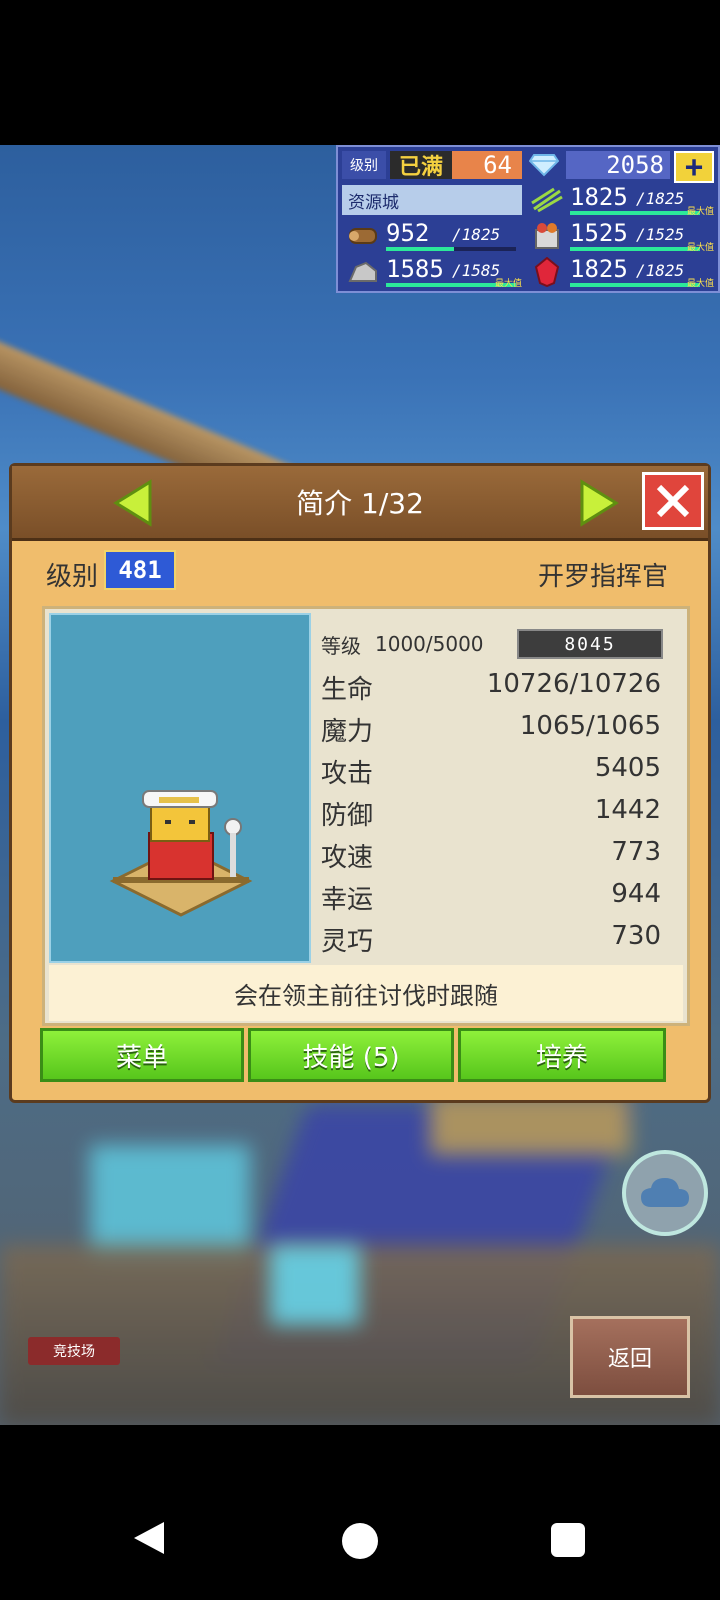  Describe the element at coordinates (636, 852) in the screenshot. I see `stat-value: 773` at that location.